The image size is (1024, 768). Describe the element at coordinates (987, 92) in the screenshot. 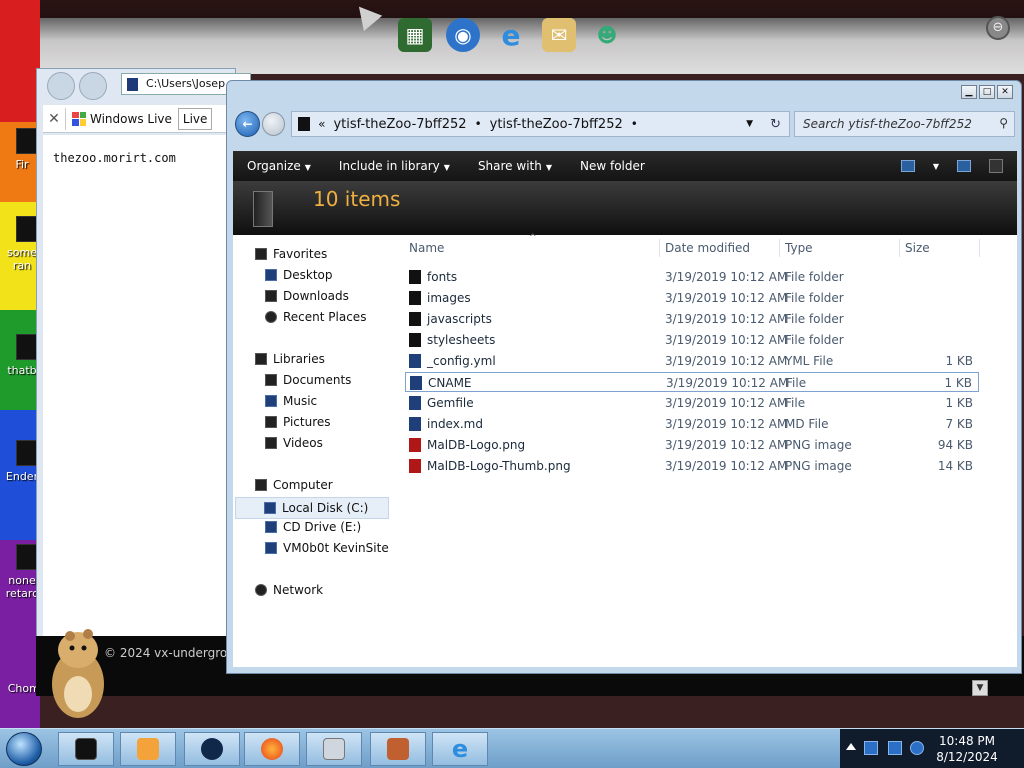

I see `maximize-button: □` at that location.